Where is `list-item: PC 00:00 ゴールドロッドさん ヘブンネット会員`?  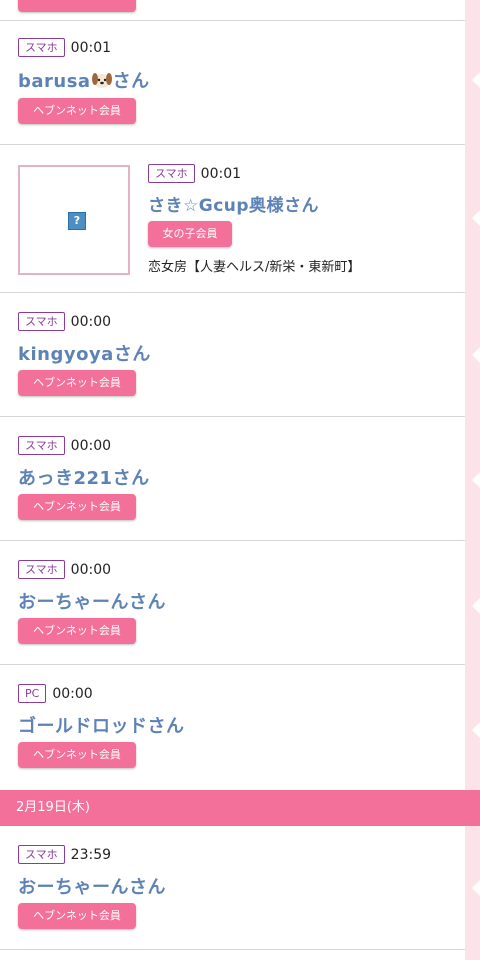
list-item: PC 00:00 ゴールドロッドさん ヘブンネット会員 is located at coordinates (232, 727).